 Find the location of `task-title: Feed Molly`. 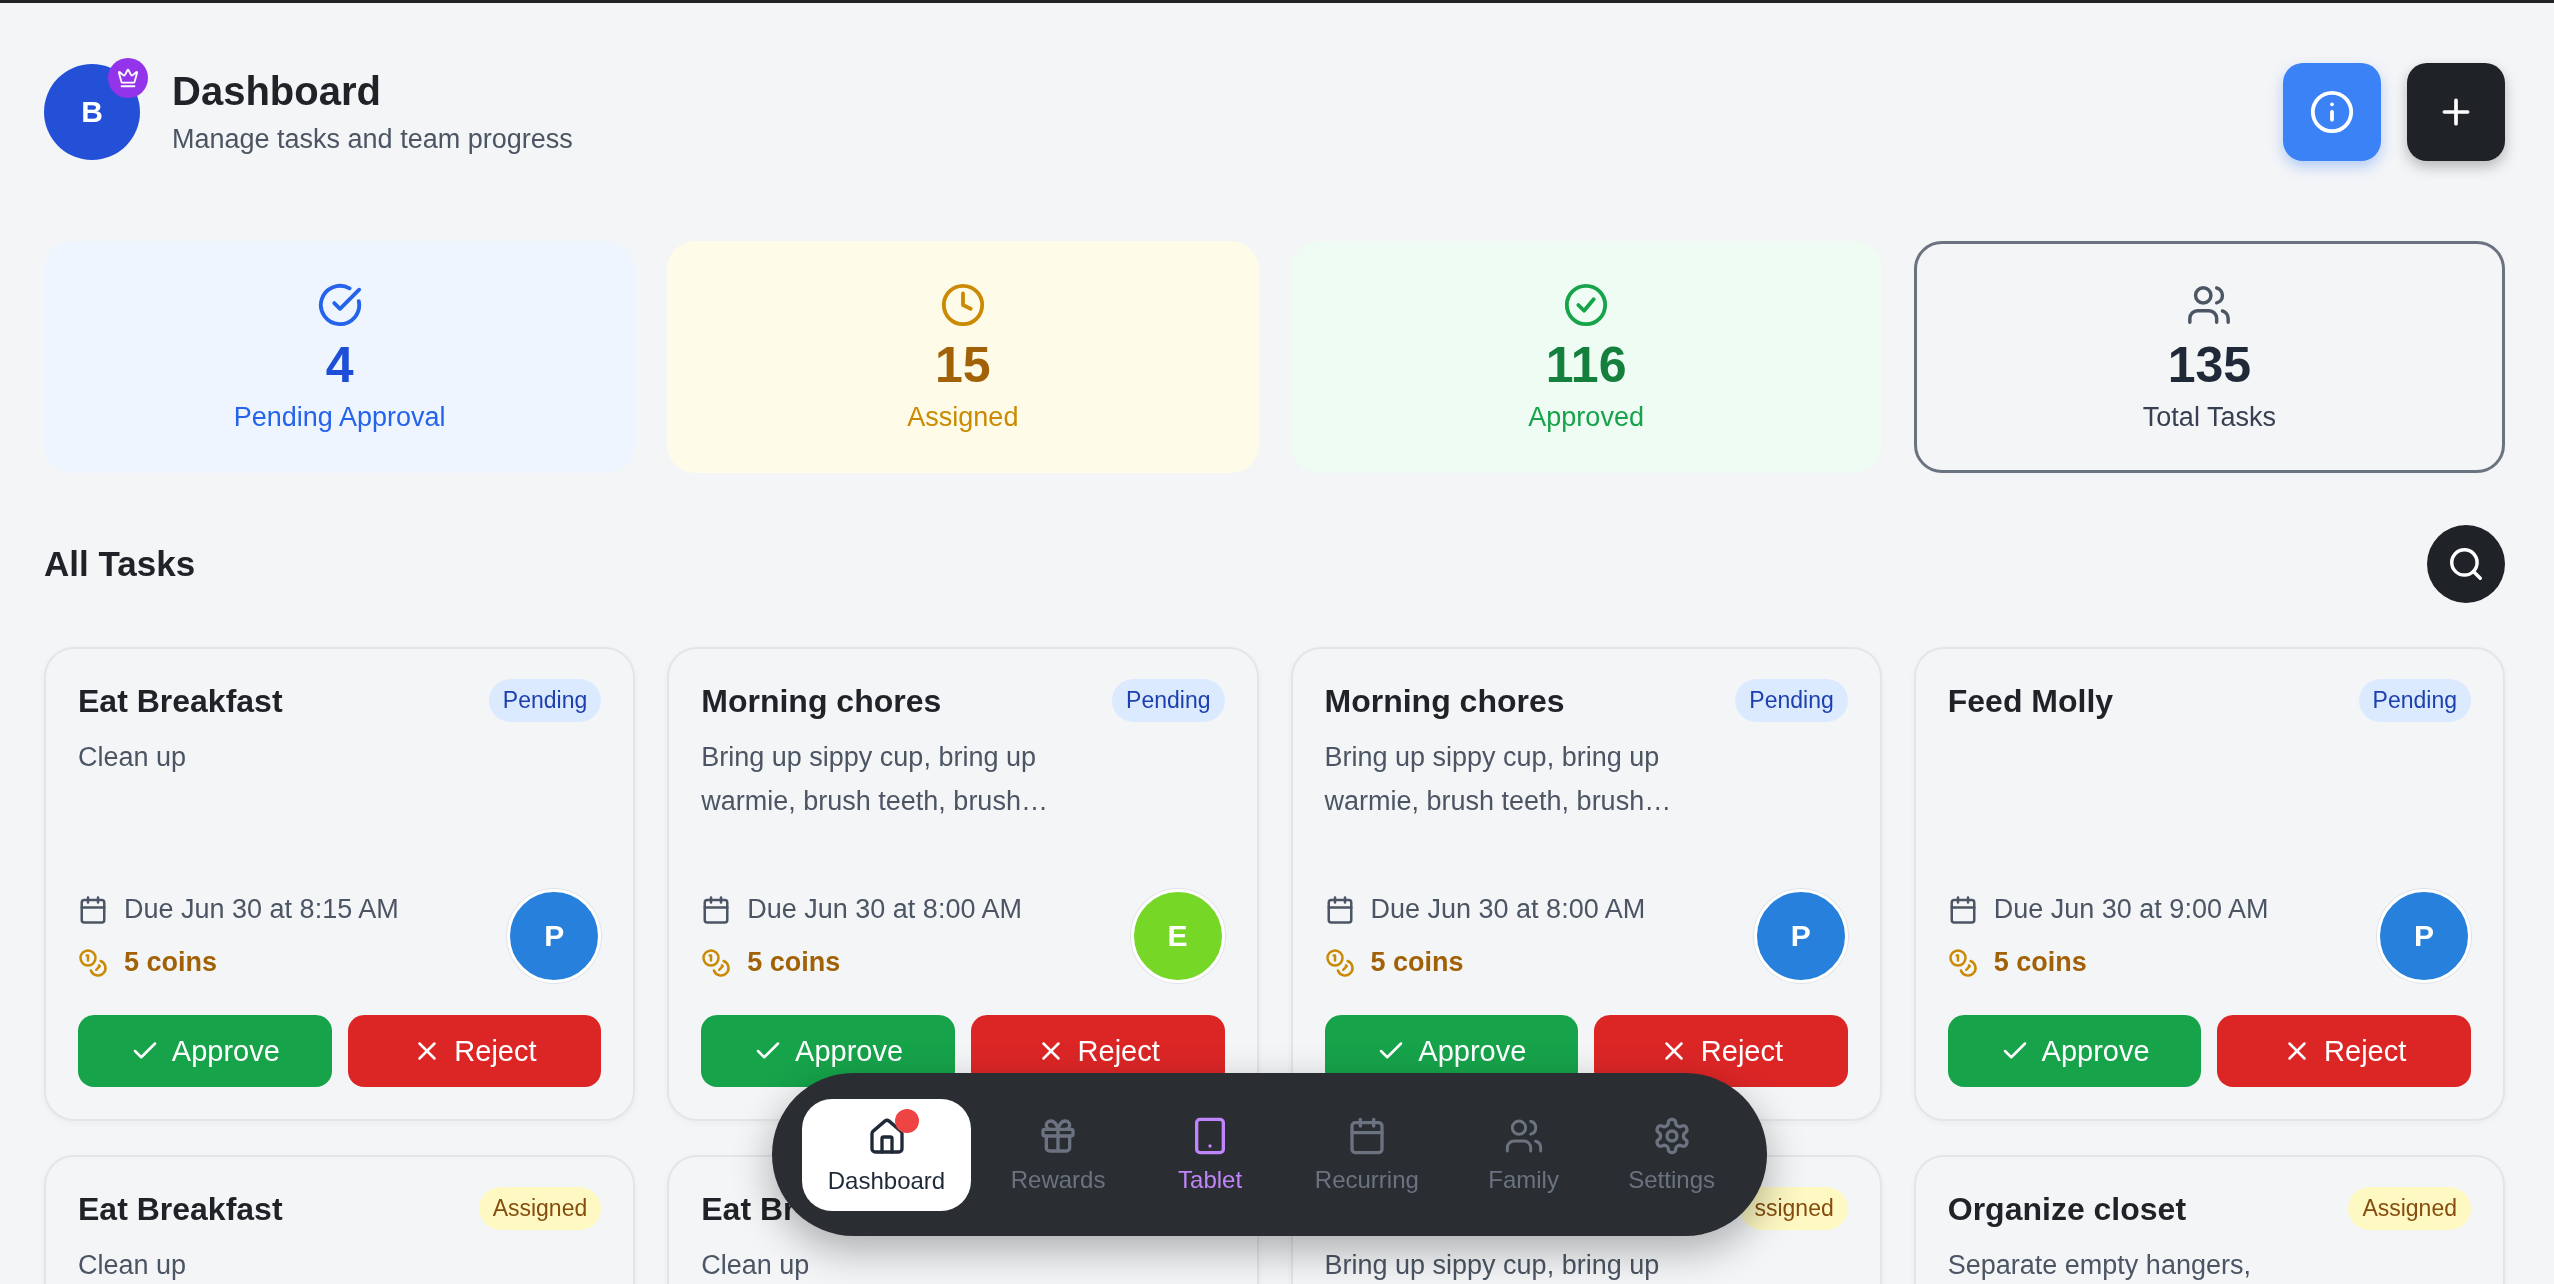

task-title: Feed Molly is located at coordinates (2030, 701).